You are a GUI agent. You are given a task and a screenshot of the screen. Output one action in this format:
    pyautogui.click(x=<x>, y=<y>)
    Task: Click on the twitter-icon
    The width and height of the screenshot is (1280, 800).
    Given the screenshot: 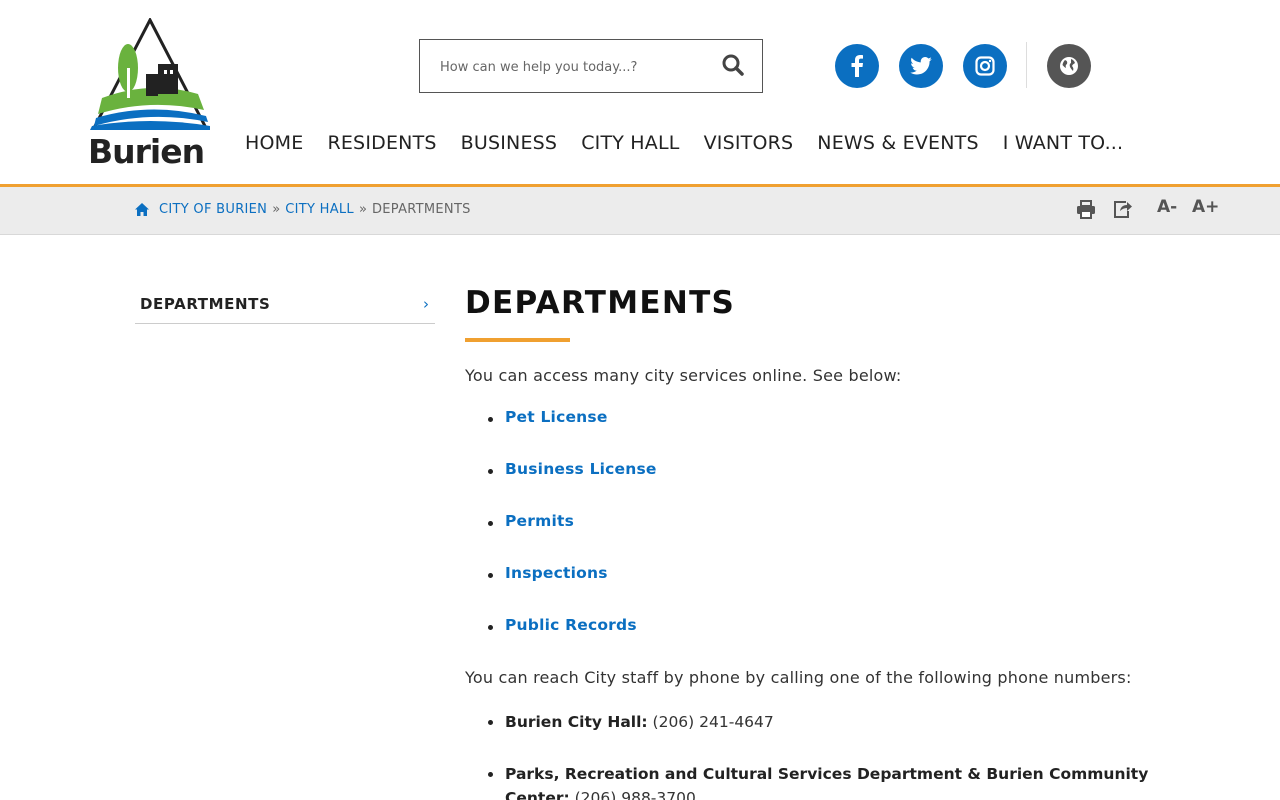 What is the action you would take?
    pyautogui.click(x=921, y=66)
    